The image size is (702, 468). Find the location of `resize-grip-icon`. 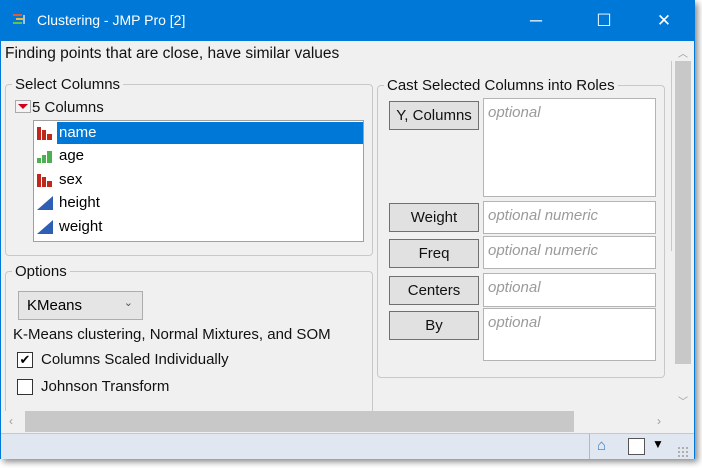

resize-grip-icon is located at coordinates (683, 452).